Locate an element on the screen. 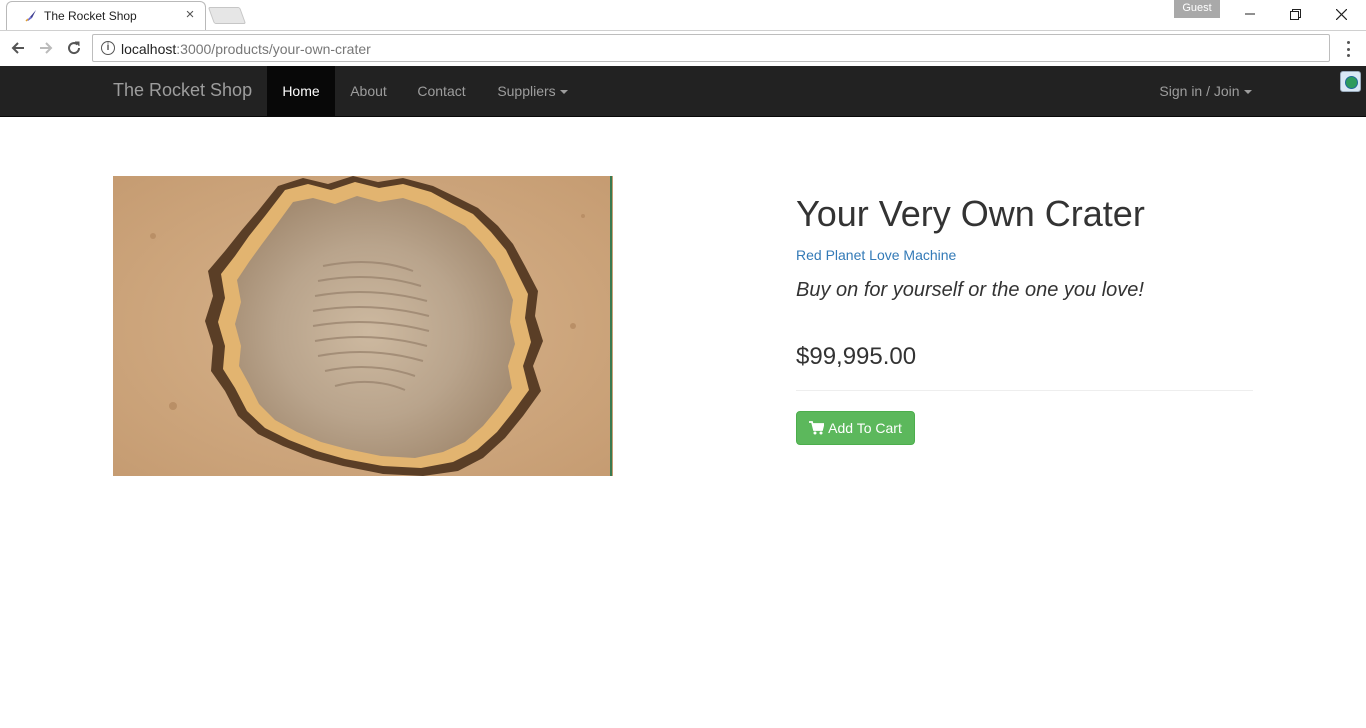 The image size is (1366, 728). product-title: Your Very Own Crater is located at coordinates (970, 213).